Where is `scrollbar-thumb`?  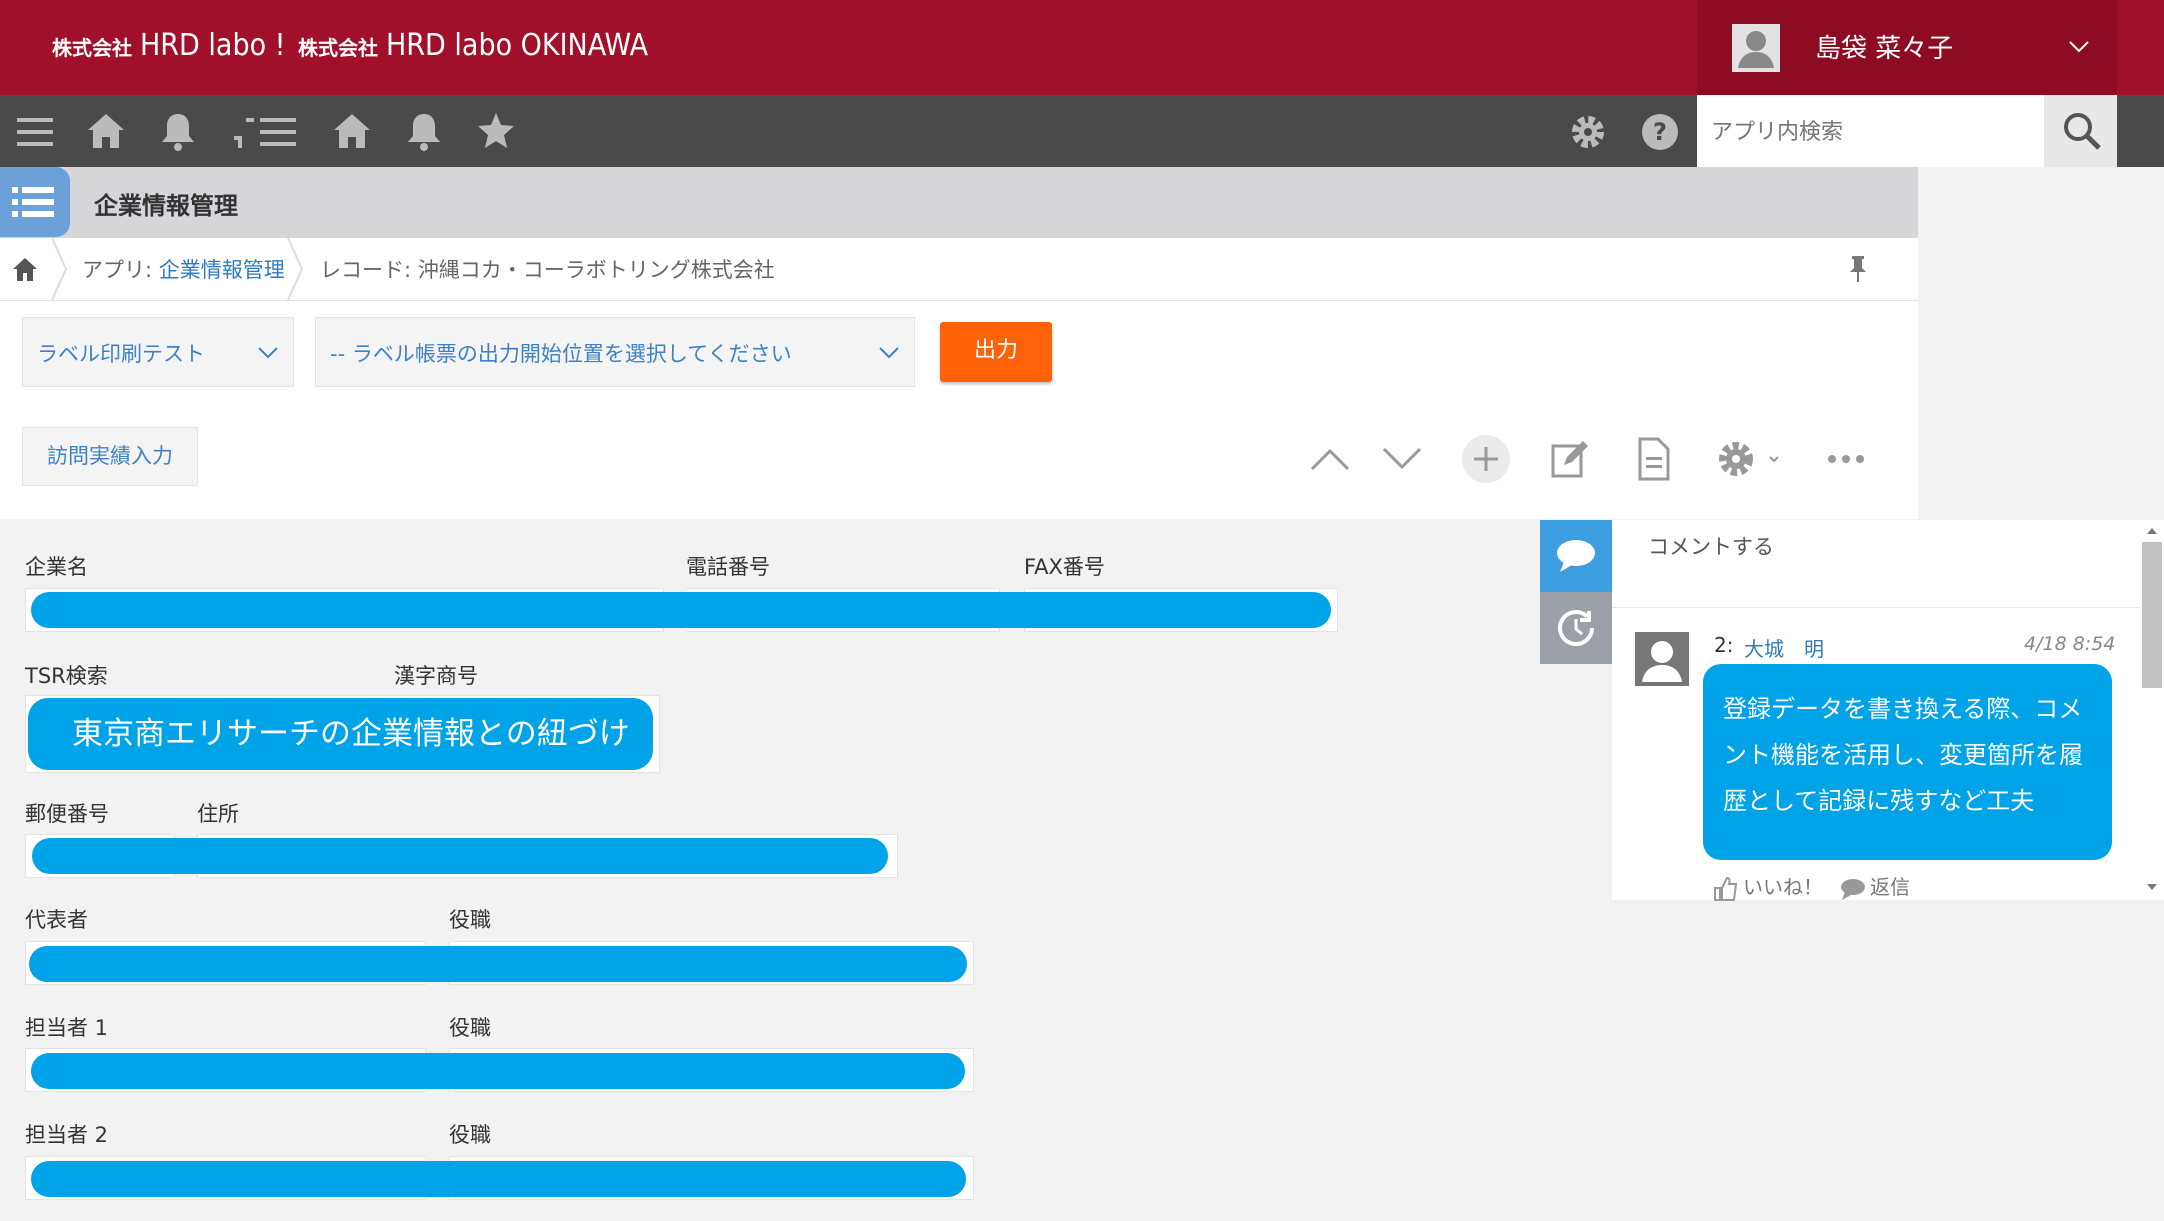
scrollbar-thumb is located at coordinates (2152, 615).